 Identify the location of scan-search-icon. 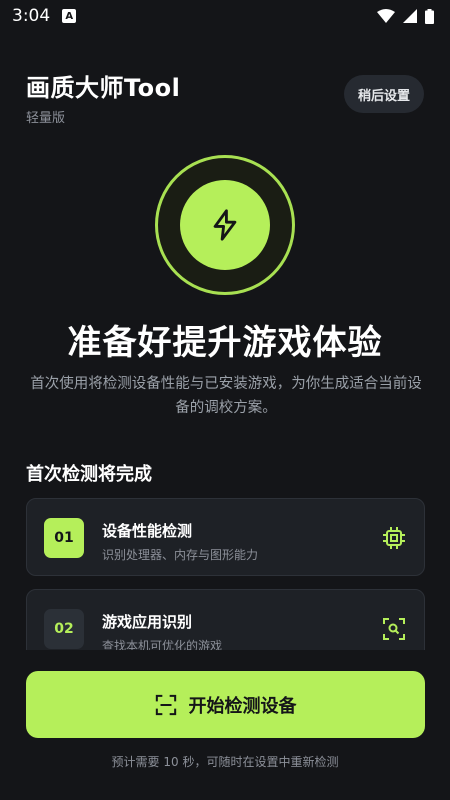
(394, 629).